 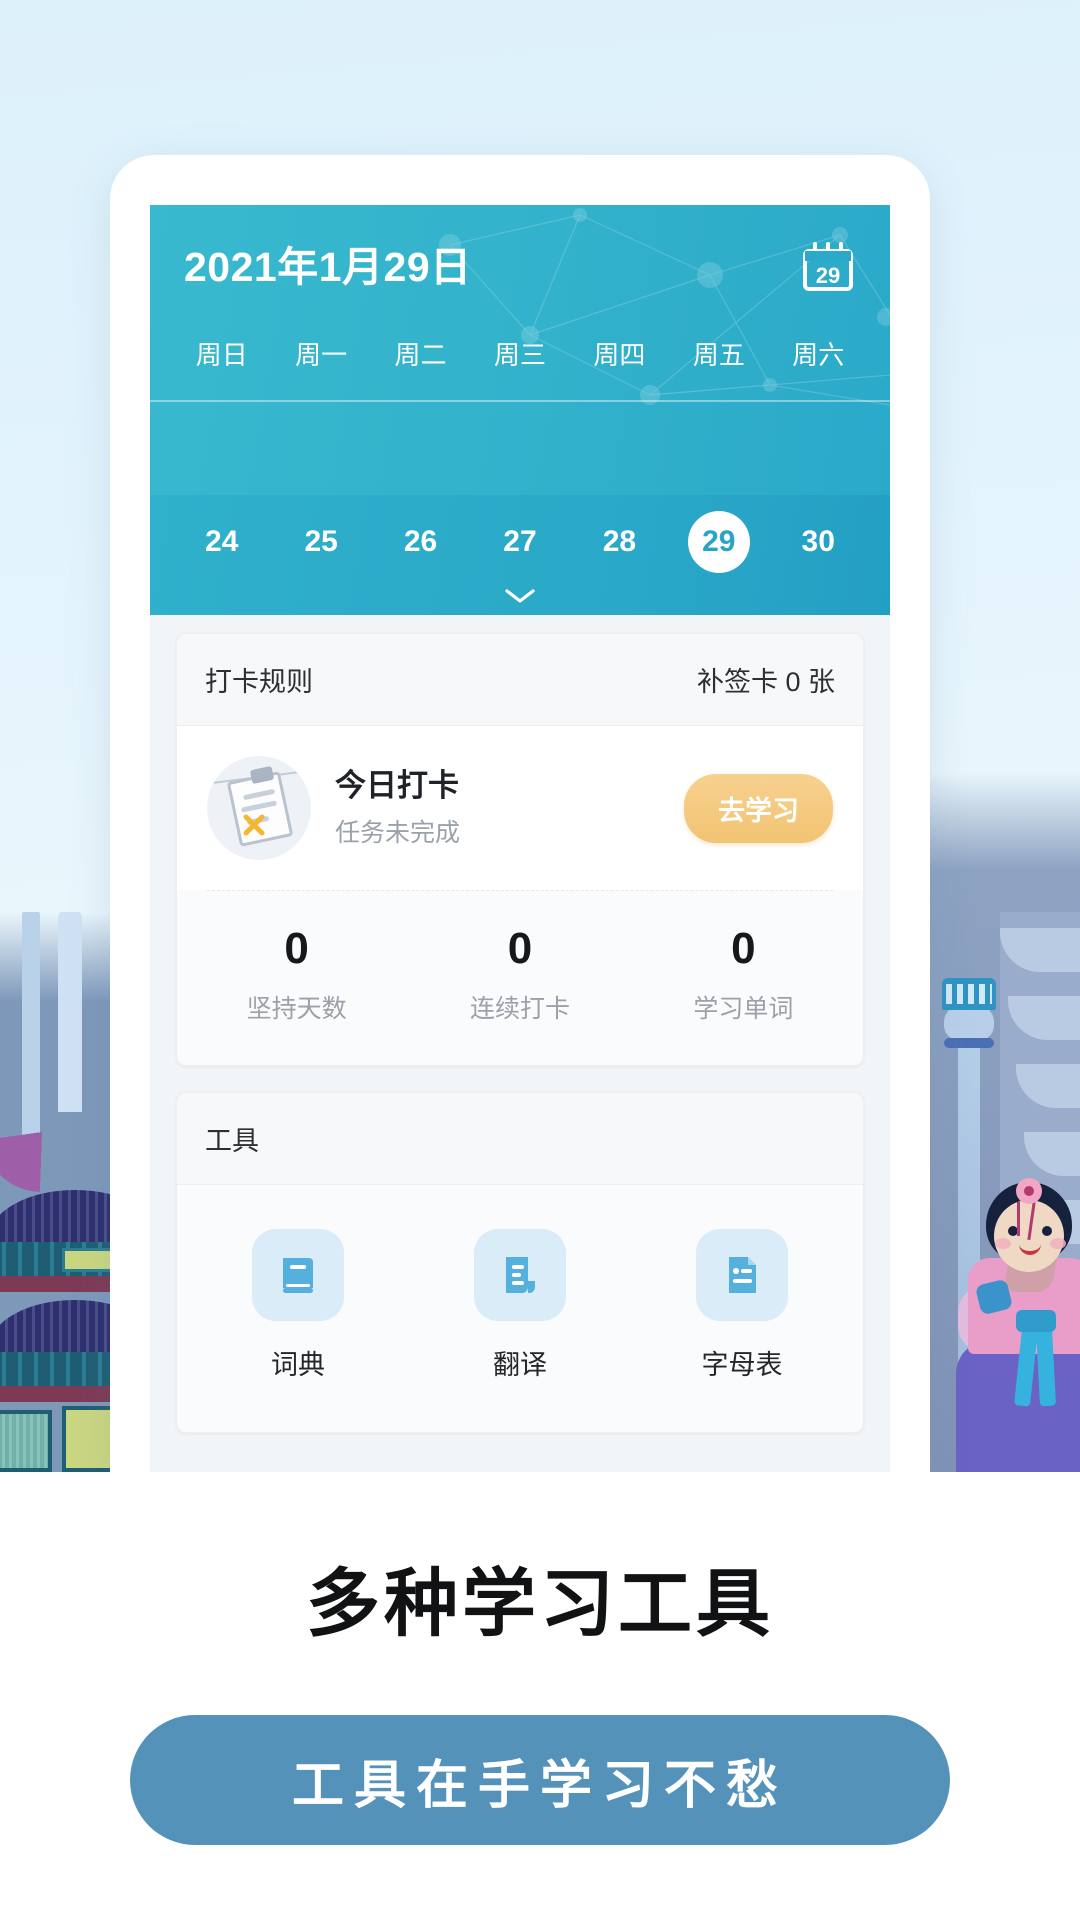 I want to click on date-cell-selected: 29, so click(x=718, y=542).